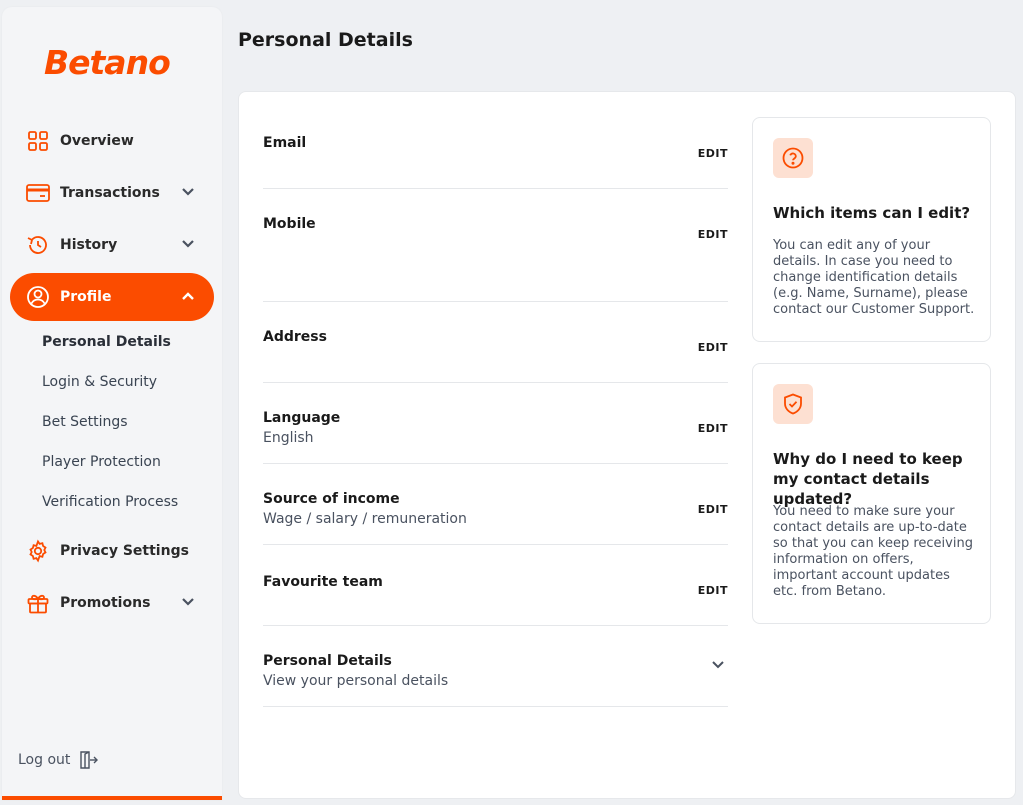 Image resolution: width=1023 pixels, height=805 pixels. Describe the element at coordinates (713, 347) in the screenshot. I see `edit-address-button: EDIT` at that location.